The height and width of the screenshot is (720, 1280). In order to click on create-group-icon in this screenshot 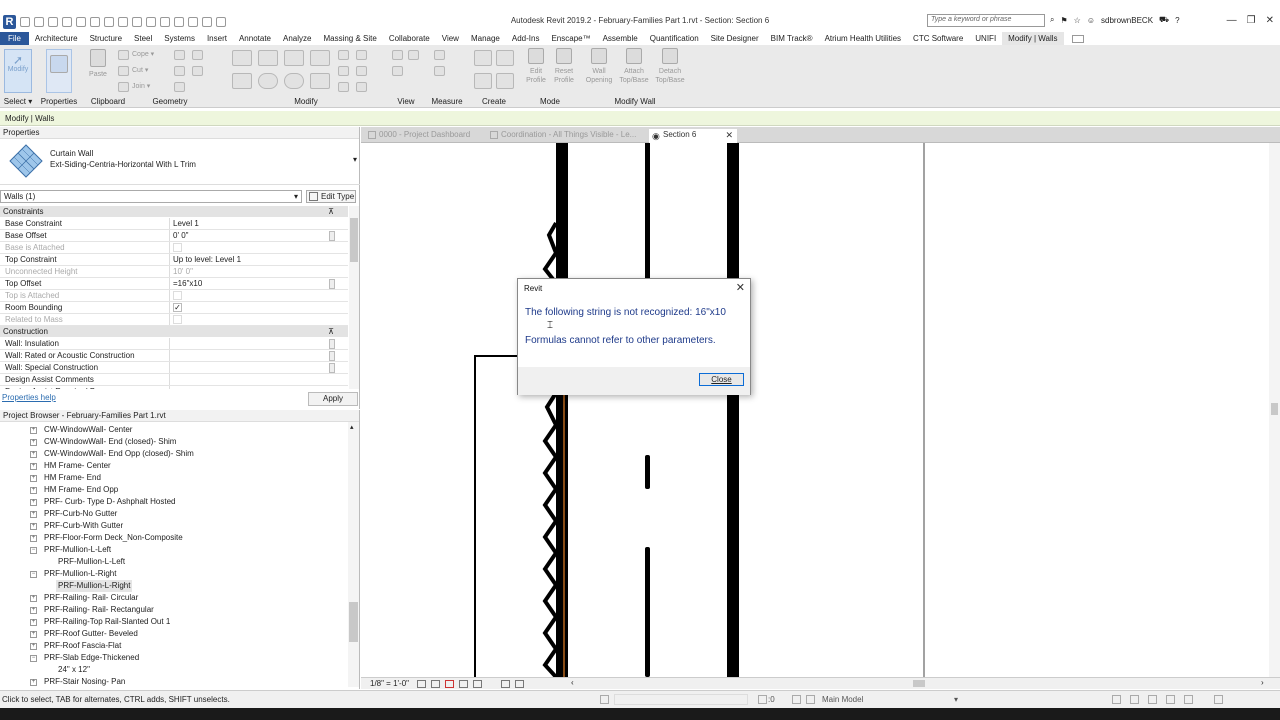, I will do `click(483, 81)`.